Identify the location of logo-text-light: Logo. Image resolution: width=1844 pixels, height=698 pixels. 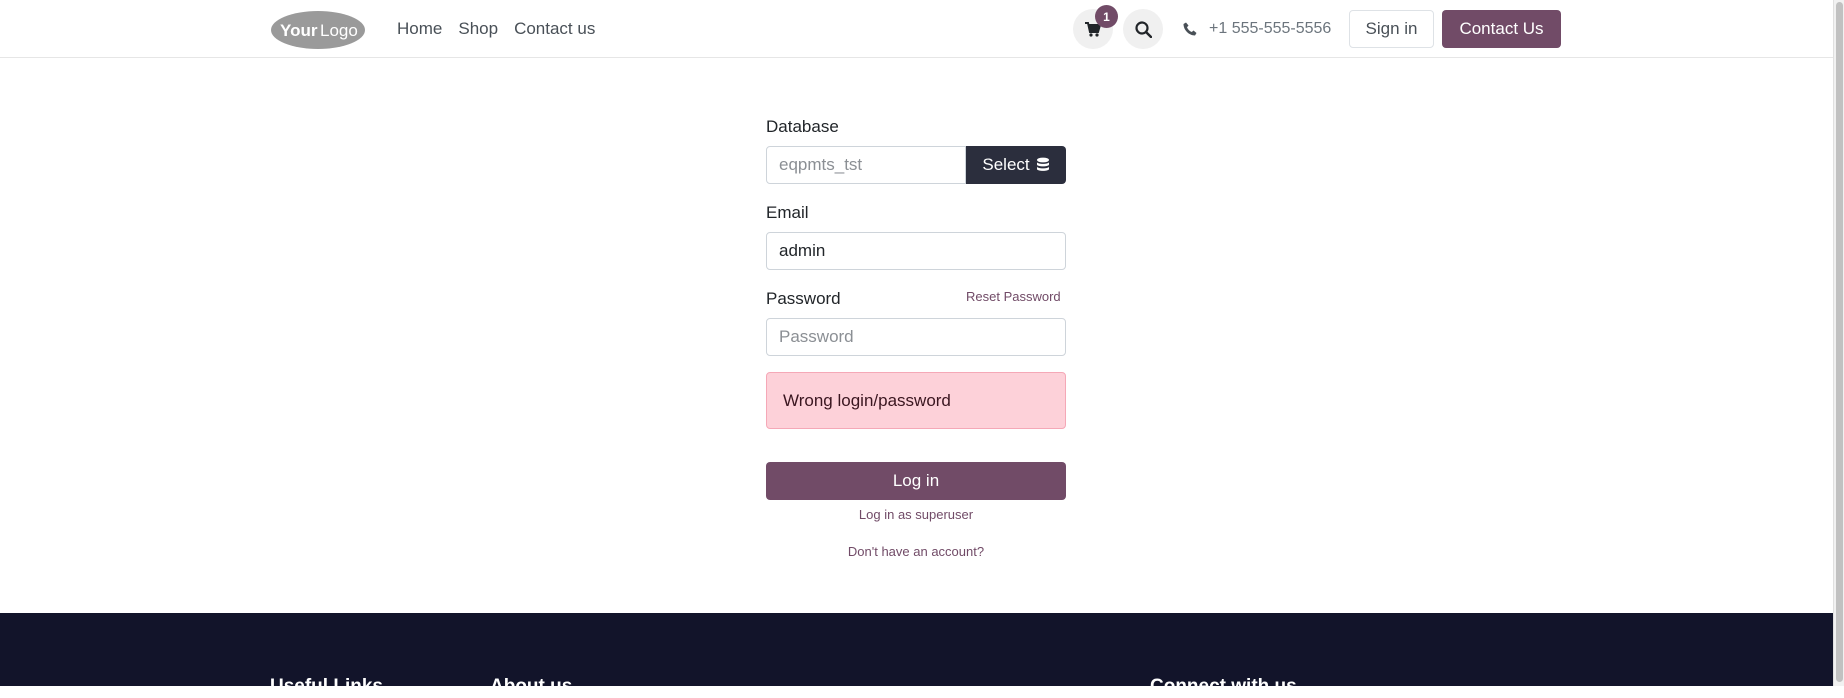
(339, 30).